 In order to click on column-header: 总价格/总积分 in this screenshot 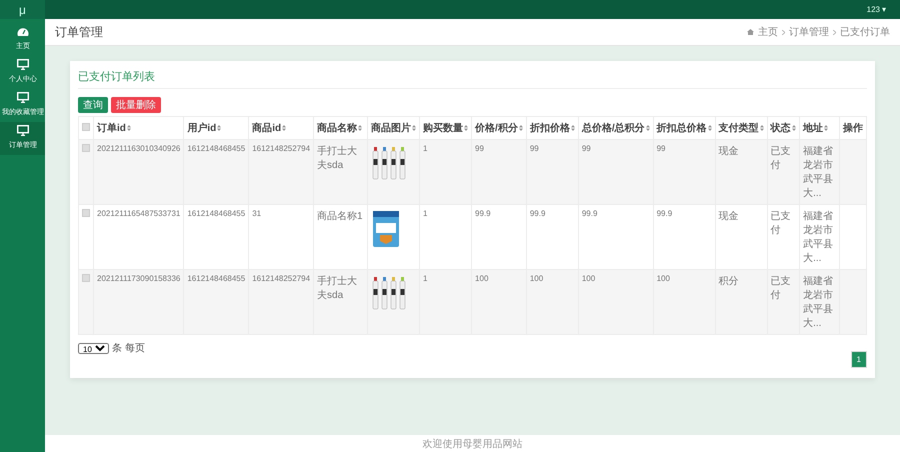, I will do `click(616, 128)`.